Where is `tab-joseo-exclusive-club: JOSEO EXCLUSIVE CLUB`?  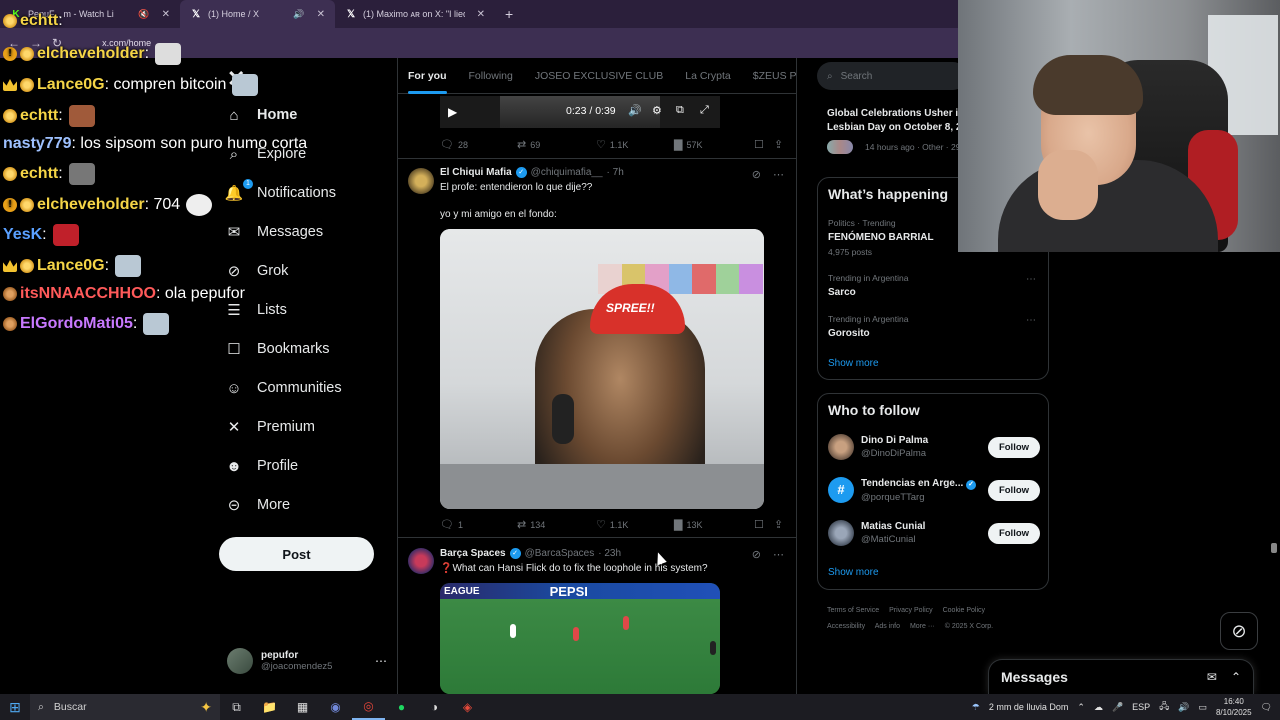 tab-joseo-exclusive-club: JOSEO EXCLUSIVE CLUB is located at coordinates (599, 76).